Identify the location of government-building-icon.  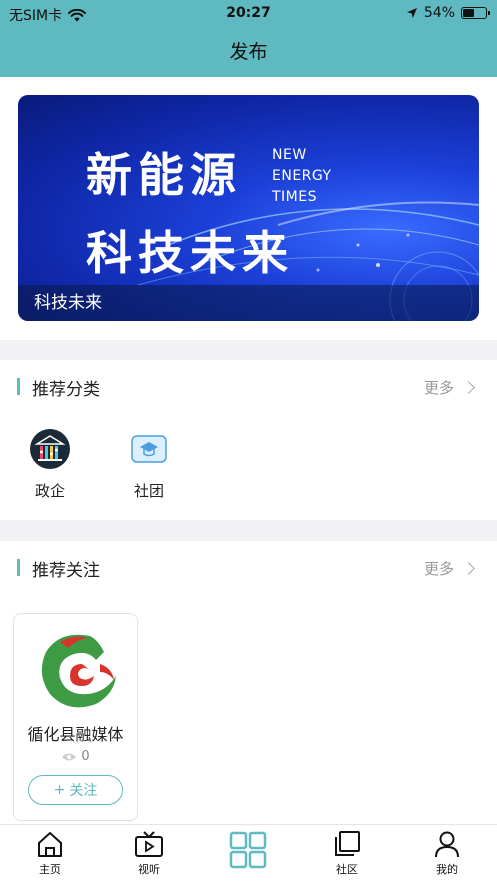
(50, 449).